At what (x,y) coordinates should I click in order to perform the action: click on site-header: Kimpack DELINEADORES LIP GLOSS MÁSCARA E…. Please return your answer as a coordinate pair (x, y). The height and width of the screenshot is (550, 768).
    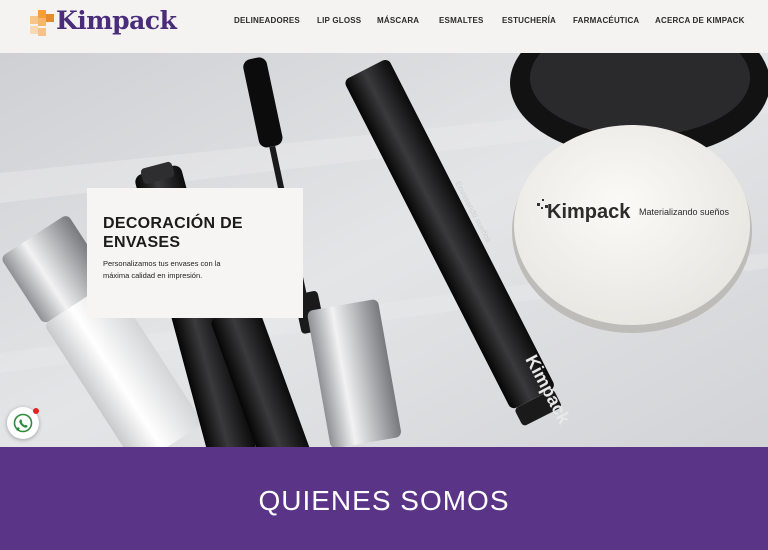
    Looking at the image, I should click on (384, 26).